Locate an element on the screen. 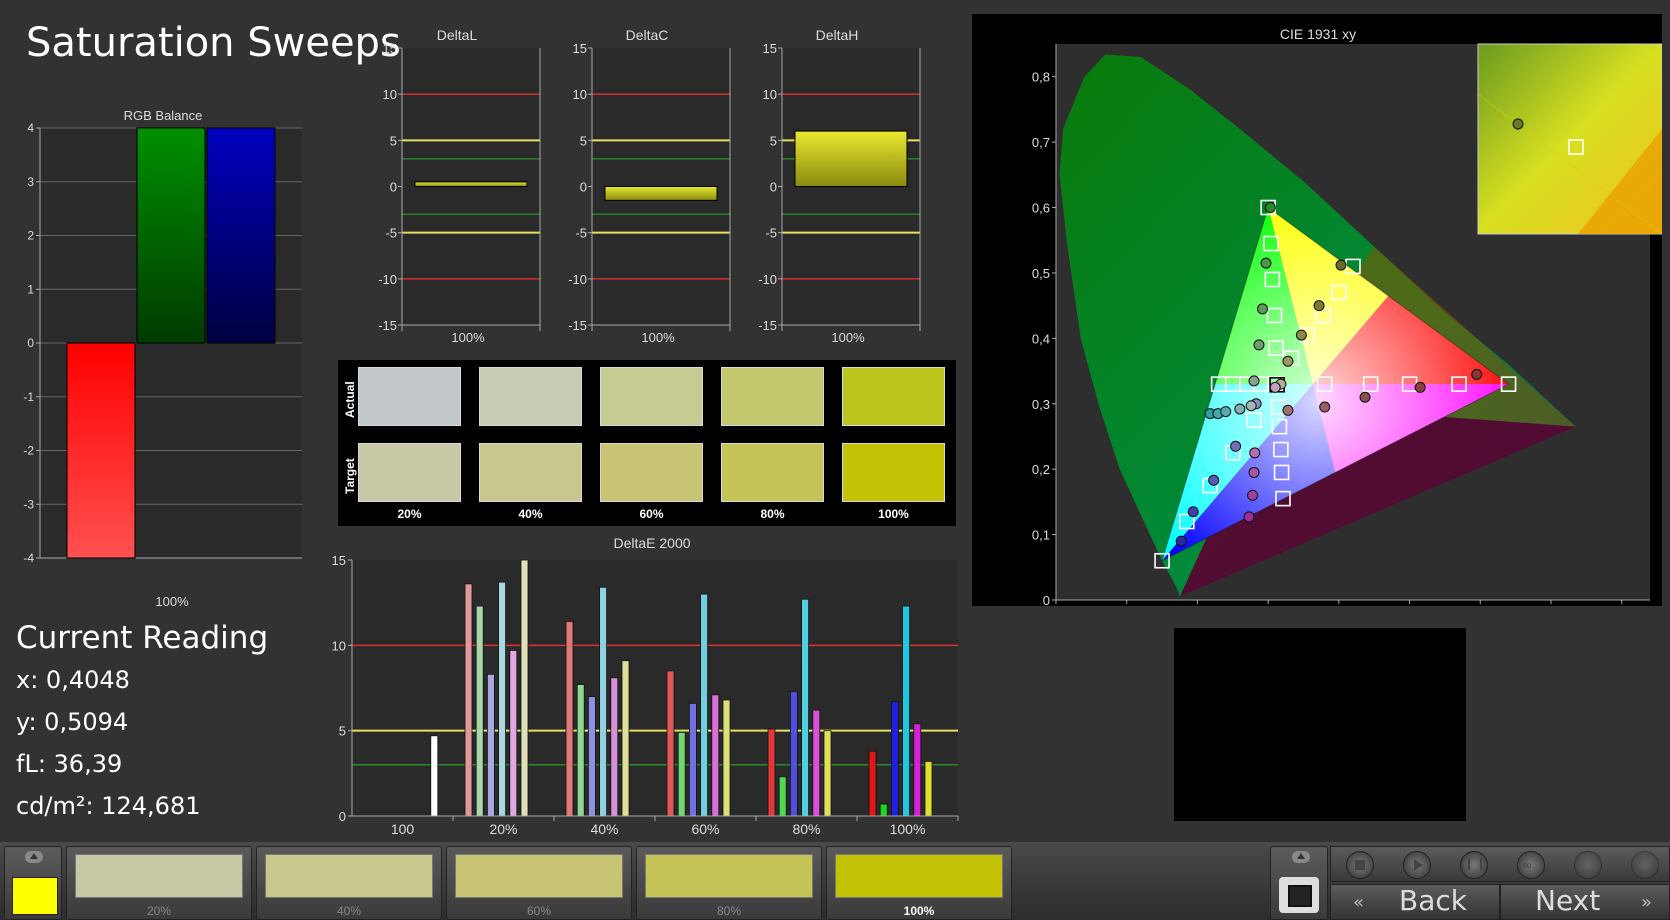 The image size is (1670, 920). cie-y-tick-label: 0,5 is located at coordinates (1041, 273).